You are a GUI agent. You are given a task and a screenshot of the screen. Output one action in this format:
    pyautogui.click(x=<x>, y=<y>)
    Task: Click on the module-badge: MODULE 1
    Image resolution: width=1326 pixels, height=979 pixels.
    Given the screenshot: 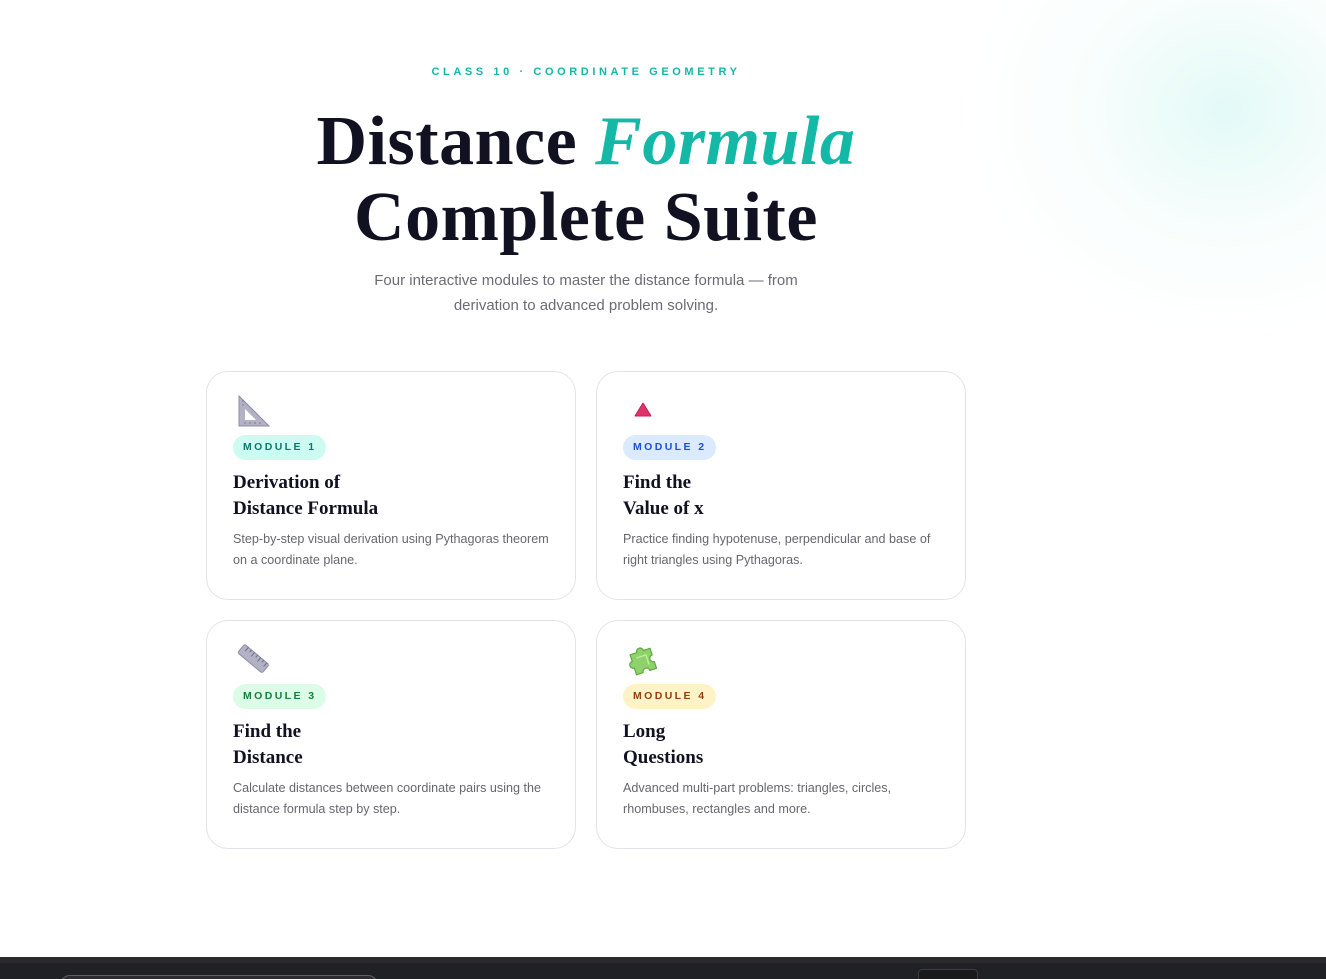 What is the action you would take?
    pyautogui.click(x=280, y=447)
    